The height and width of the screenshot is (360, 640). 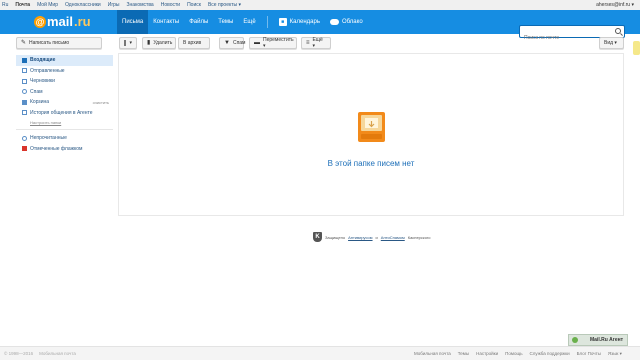 I want to click on empty-trash-link: очистить, so click(x=101, y=102).